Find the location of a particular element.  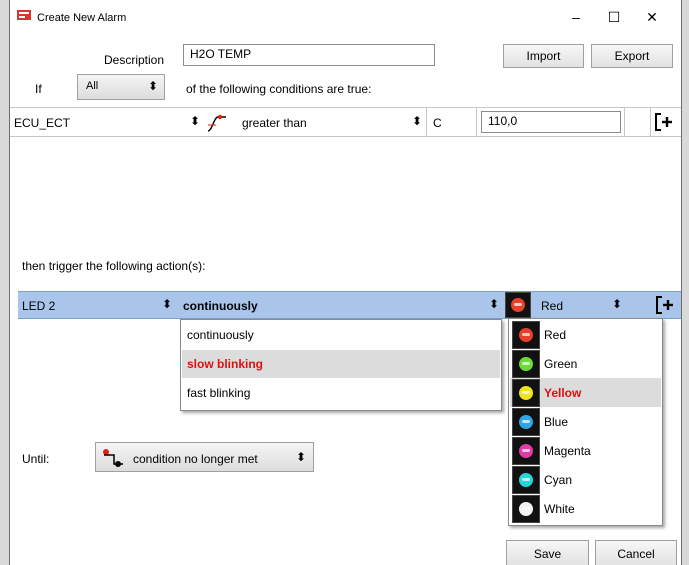

condition-unit: C is located at coordinates (437, 123).